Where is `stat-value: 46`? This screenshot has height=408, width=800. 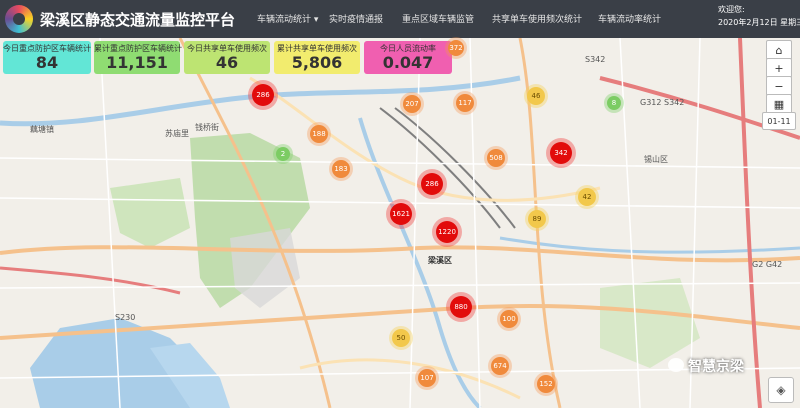 stat-value: 46 is located at coordinates (227, 62).